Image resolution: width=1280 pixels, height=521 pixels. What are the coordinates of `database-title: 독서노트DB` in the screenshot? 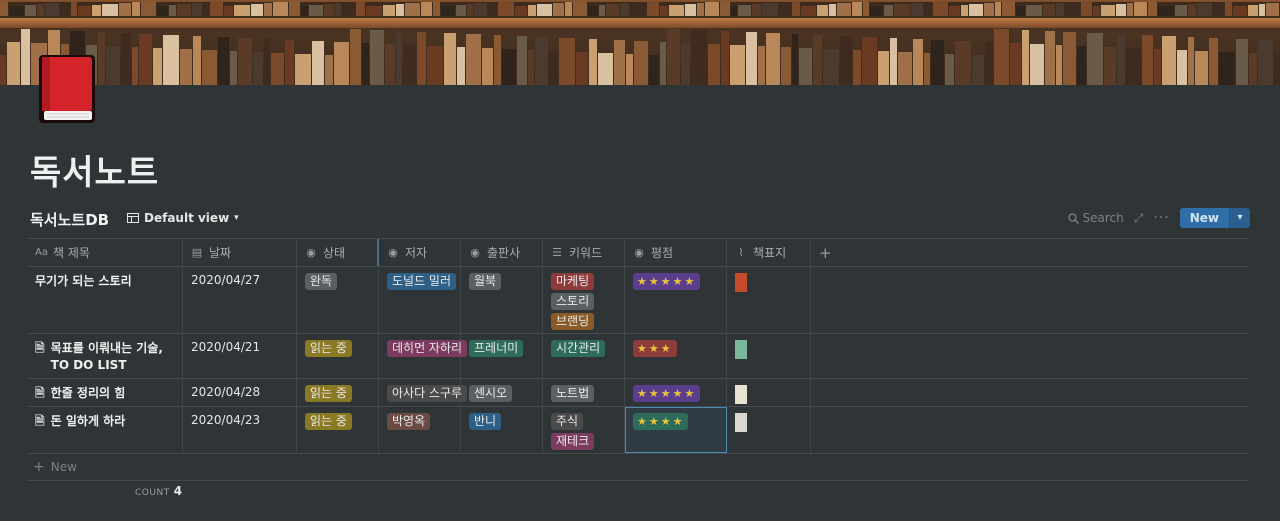 It's located at (69, 219).